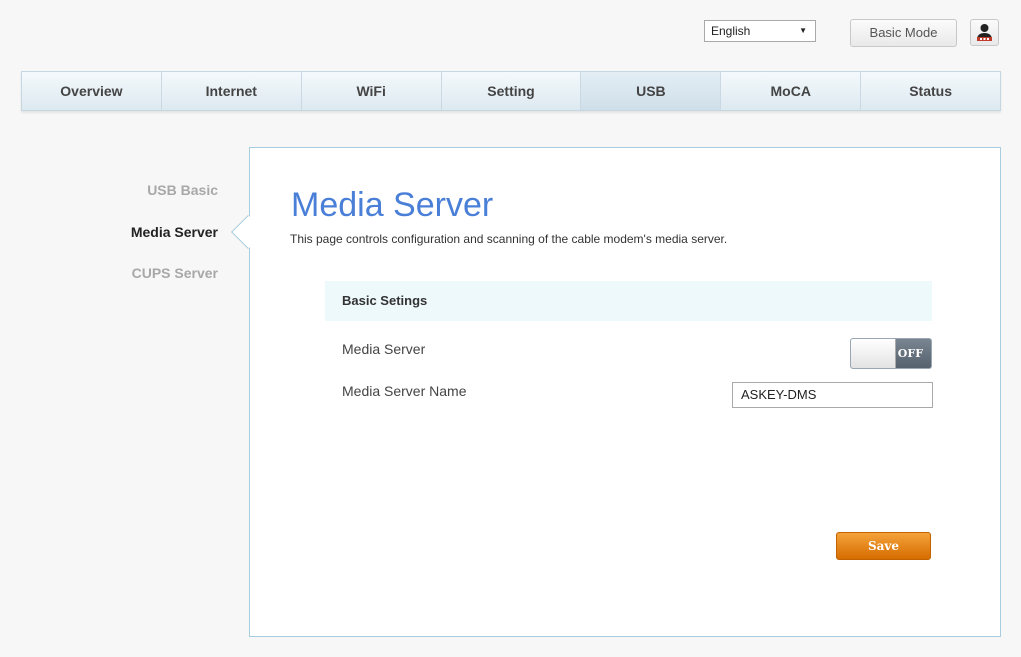 This screenshot has width=1021, height=657. I want to click on language-value: English, so click(731, 31).